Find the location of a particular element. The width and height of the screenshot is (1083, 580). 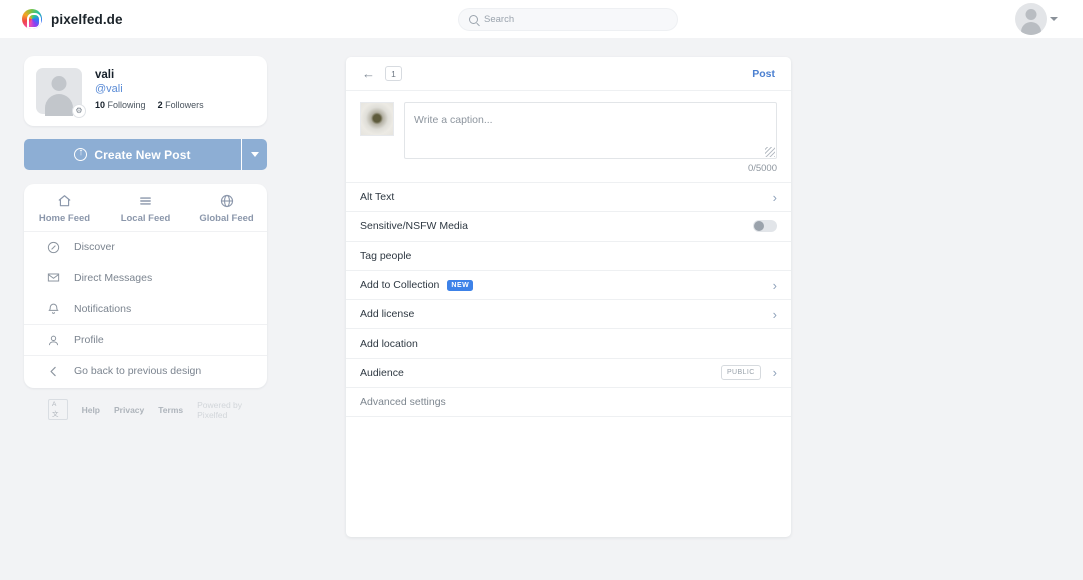

tab-home-feed: Home Feed is located at coordinates (64, 208).